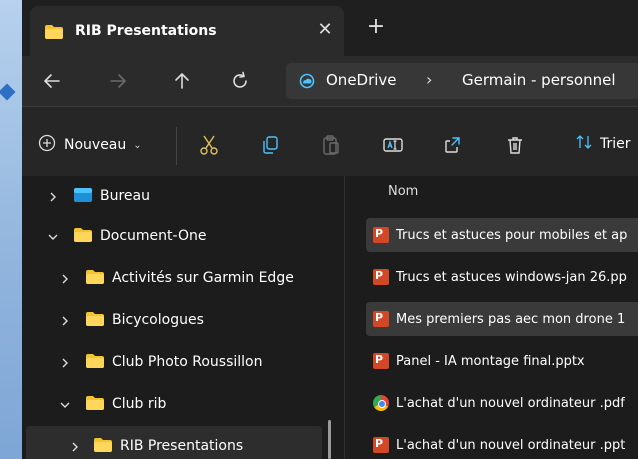  I want to click on sidebar-item-label: RIB Presentations, so click(182, 446).